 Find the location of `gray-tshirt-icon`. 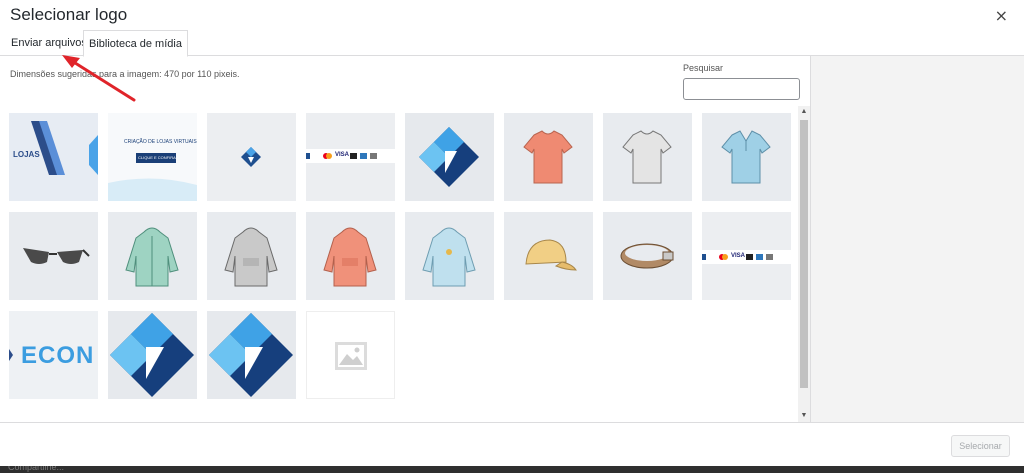

gray-tshirt-icon is located at coordinates (647, 157).